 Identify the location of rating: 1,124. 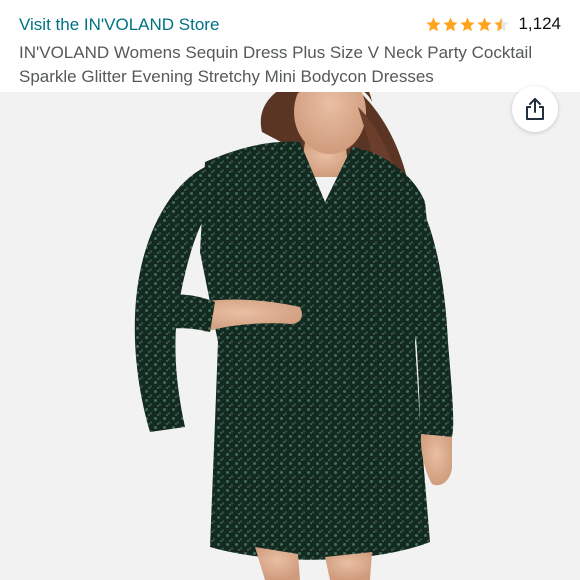
(493, 24).